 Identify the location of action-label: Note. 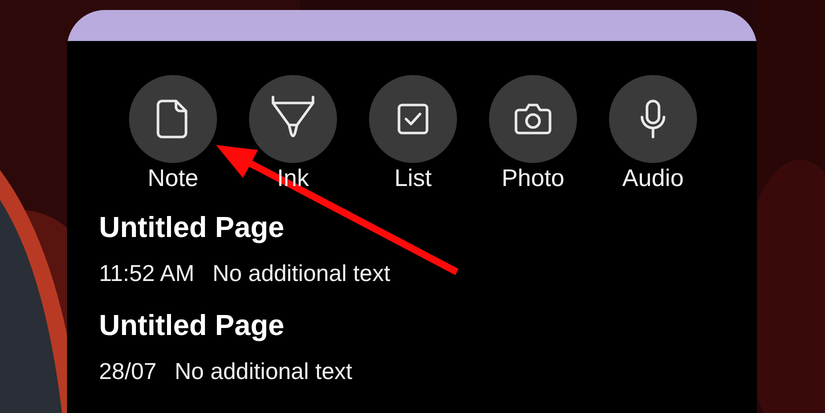
(173, 179).